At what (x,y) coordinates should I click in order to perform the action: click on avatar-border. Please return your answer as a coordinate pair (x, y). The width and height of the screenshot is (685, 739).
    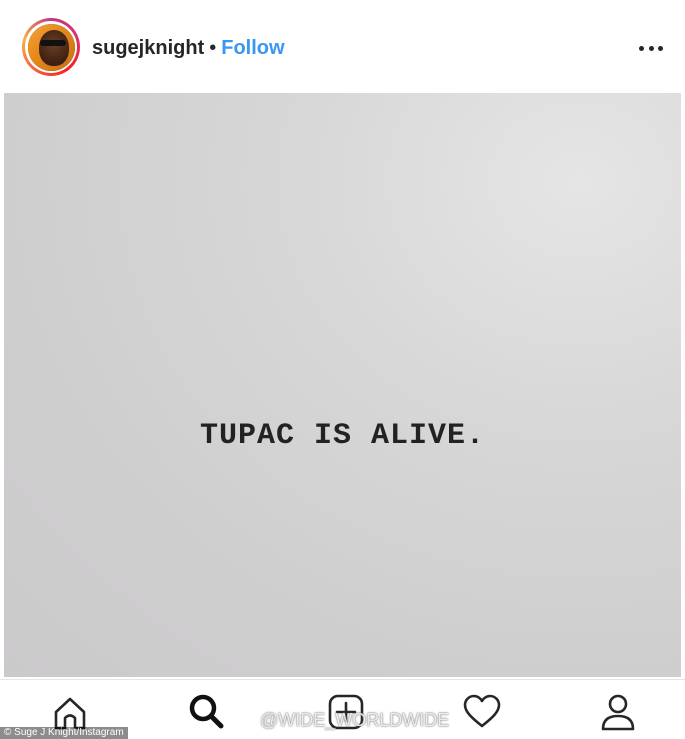
    Looking at the image, I should click on (51, 47).